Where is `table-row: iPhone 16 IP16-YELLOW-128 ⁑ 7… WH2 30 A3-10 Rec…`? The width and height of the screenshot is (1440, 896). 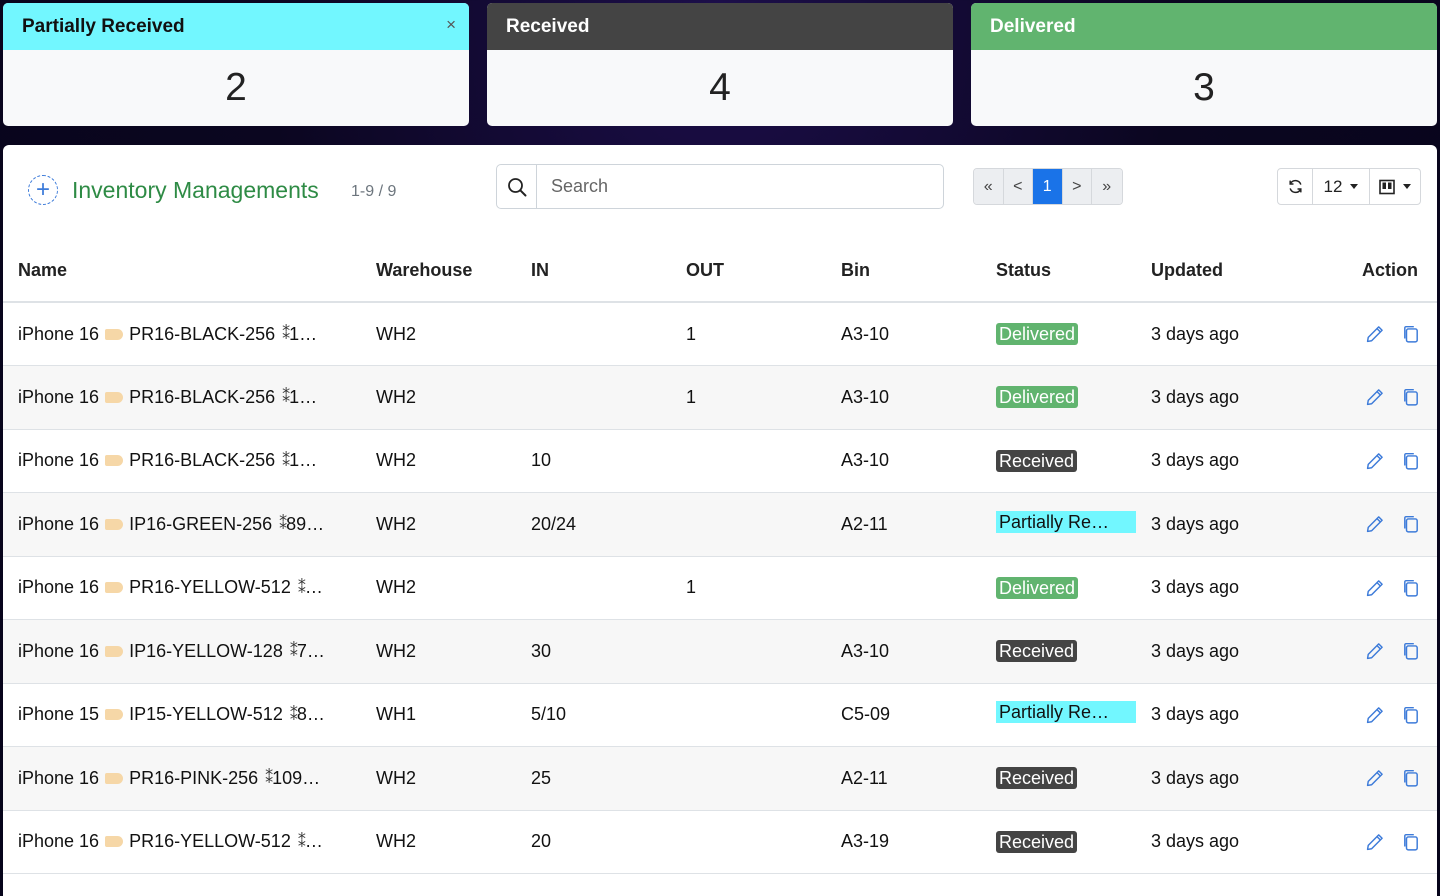
table-row: iPhone 16 IP16-YELLOW-128 ⁑ 7… WH2 30 A3-10 Rec… is located at coordinates (720, 651).